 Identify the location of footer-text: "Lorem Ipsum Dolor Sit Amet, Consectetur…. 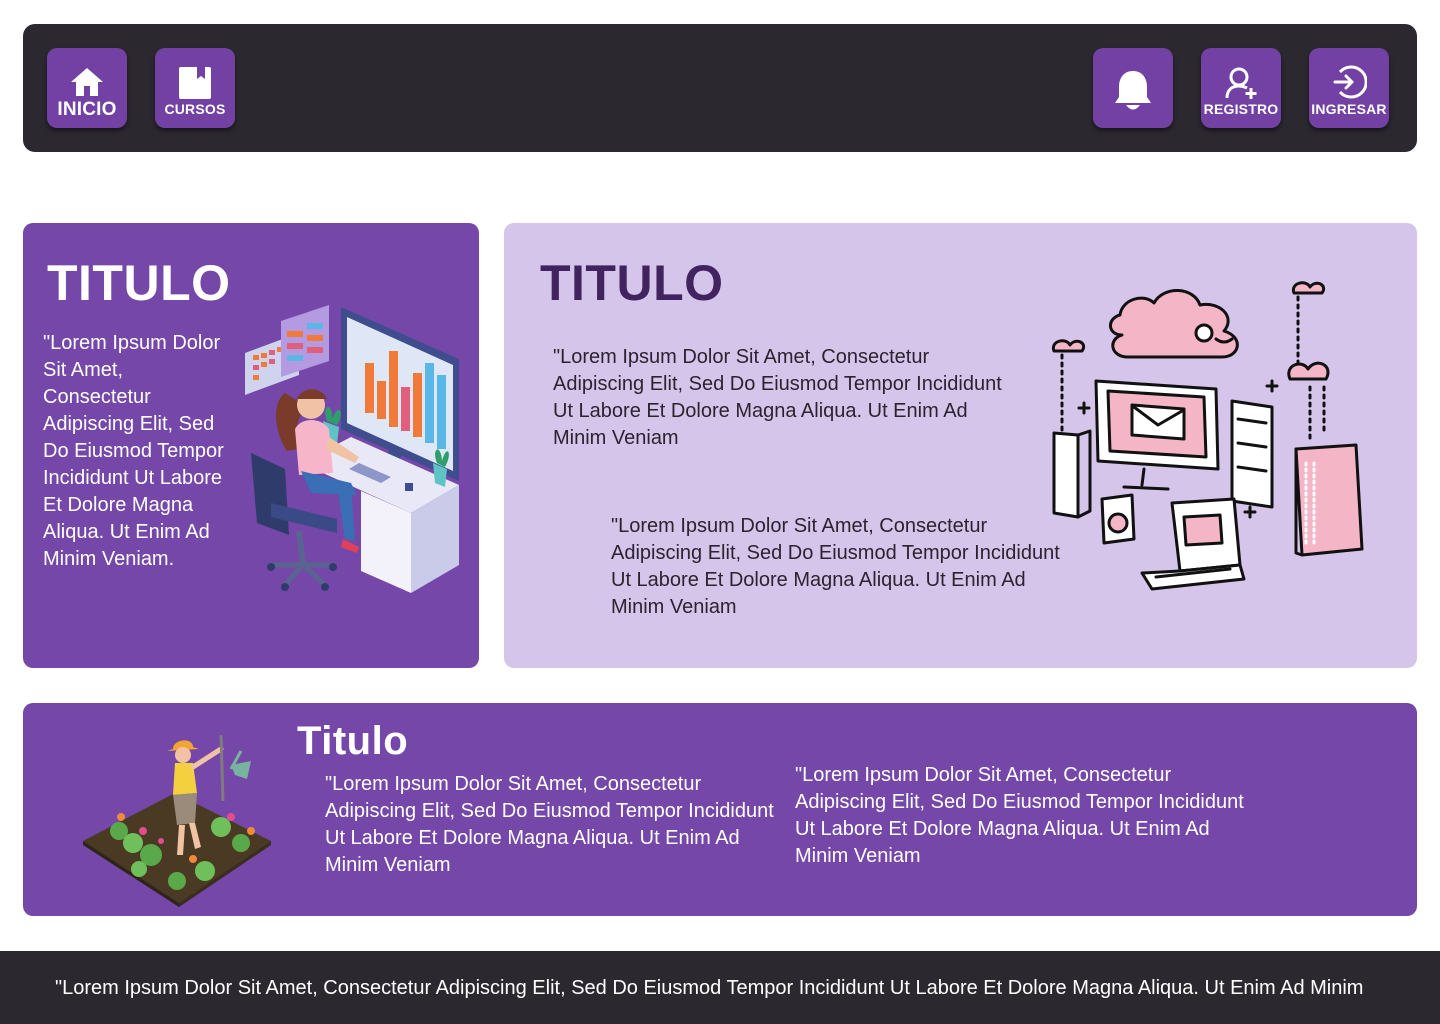
(709, 988).